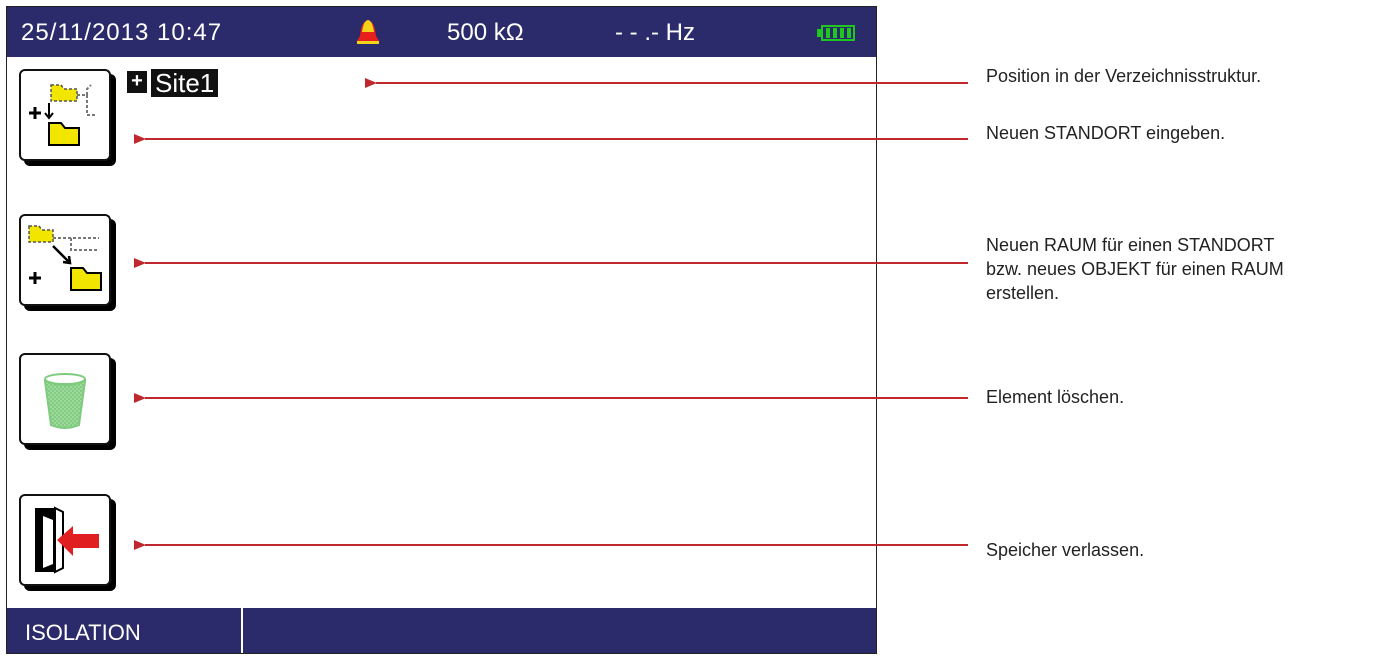 The image size is (1378, 657). I want to click on note-delete: Element löschen., so click(1055, 397).